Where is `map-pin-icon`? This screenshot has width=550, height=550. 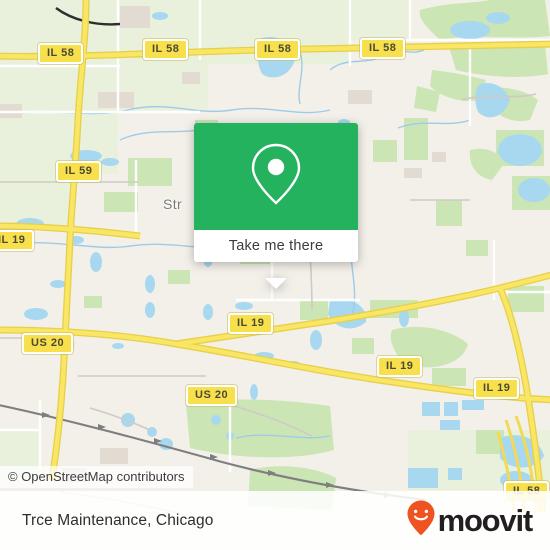 map-pin-icon is located at coordinates (276, 176).